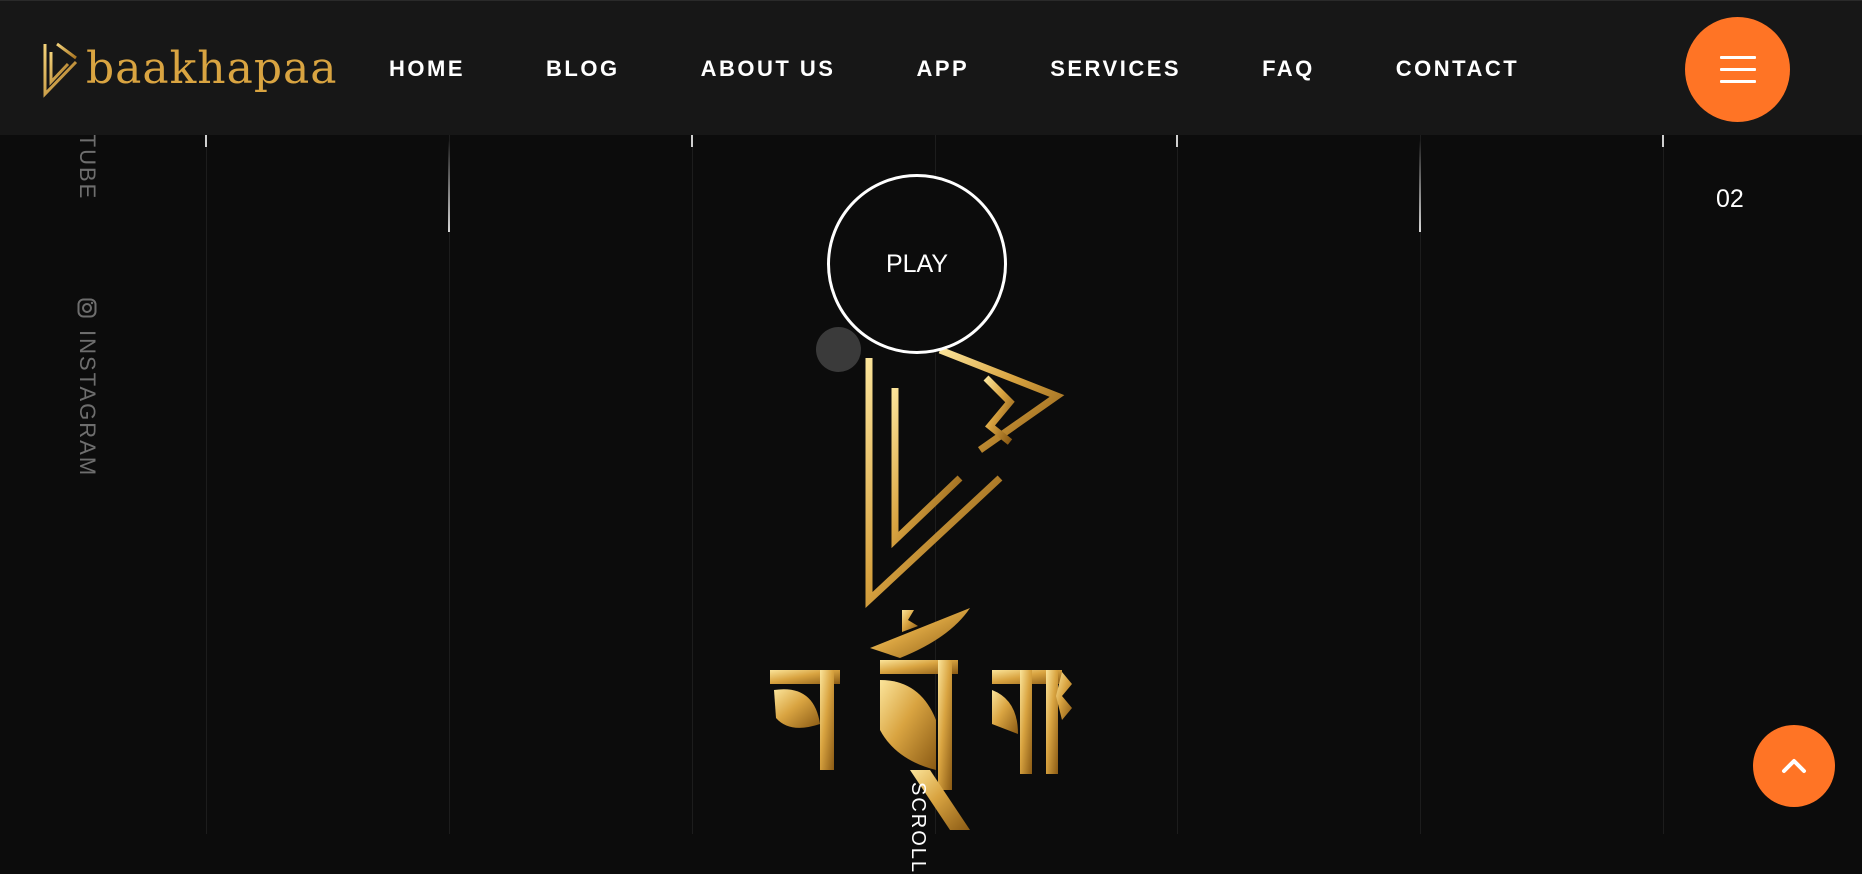  Describe the element at coordinates (1457, 69) in the screenshot. I see `nav-item-contact: CONTACT` at that location.